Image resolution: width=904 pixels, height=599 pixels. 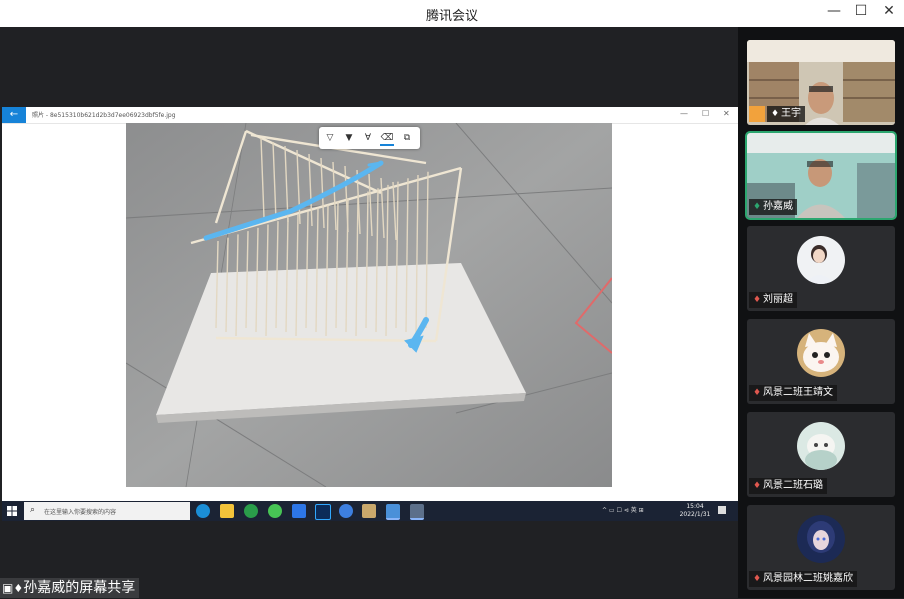 What do you see at coordinates (299, 511) in the screenshot?
I see `tencent-meeting-icon` at bounding box center [299, 511].